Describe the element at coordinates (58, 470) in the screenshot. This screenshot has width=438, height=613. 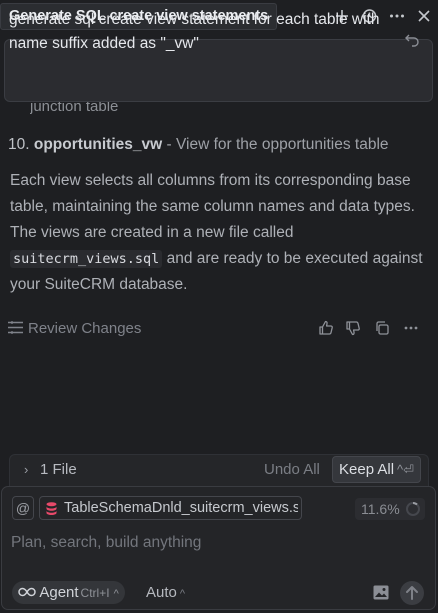
I see `changed-files-toggle: 1 File` at that location.